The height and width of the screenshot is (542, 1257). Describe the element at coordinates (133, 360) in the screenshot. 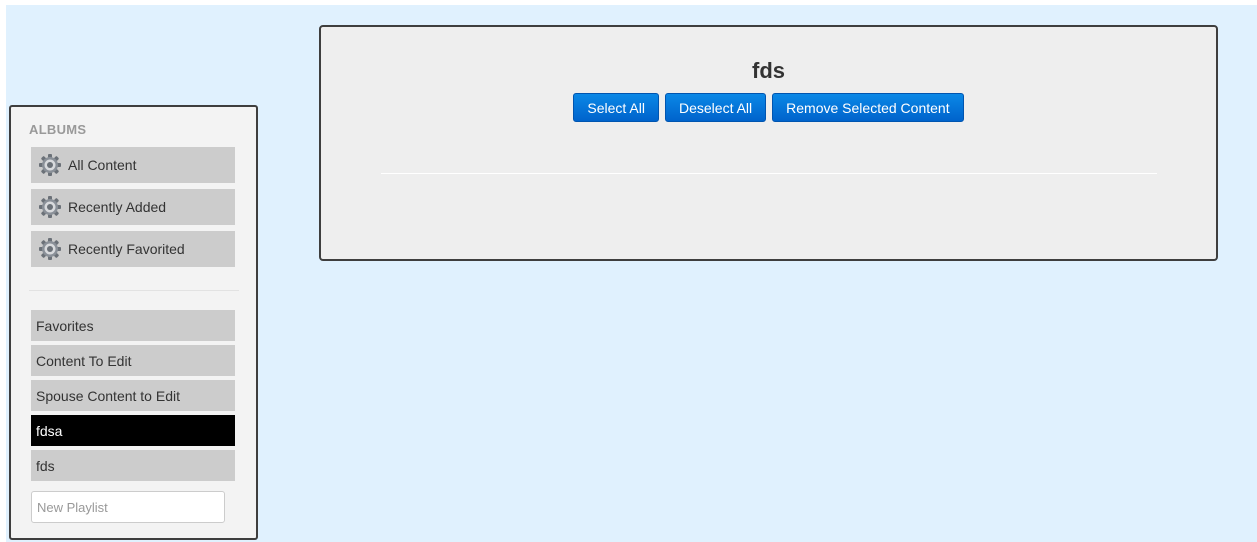

I see `playlist-item-content-to-edit: Content To Edit` at that location.